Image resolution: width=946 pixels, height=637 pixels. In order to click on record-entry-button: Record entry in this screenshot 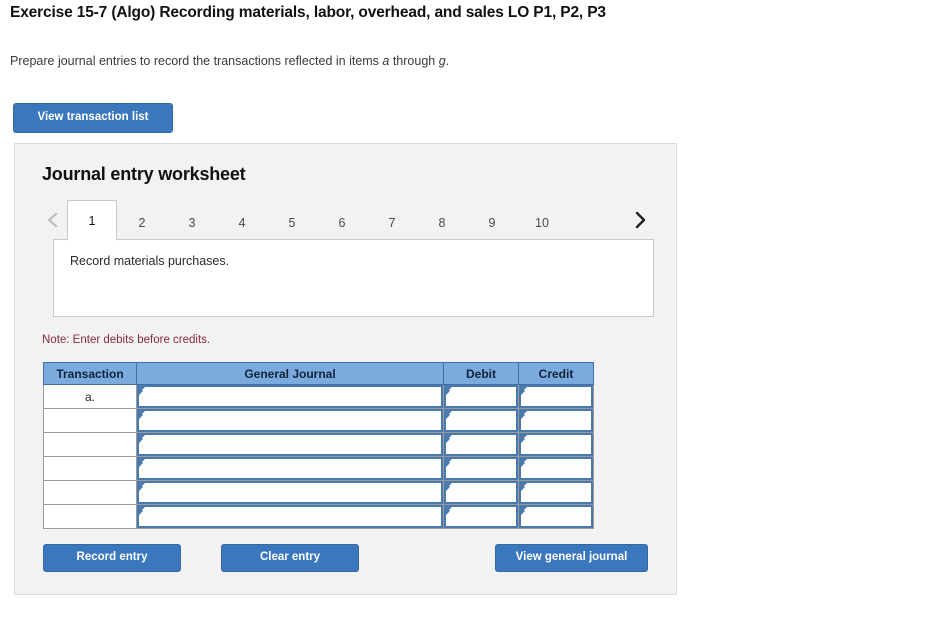, I will do `click(112, 558)`.